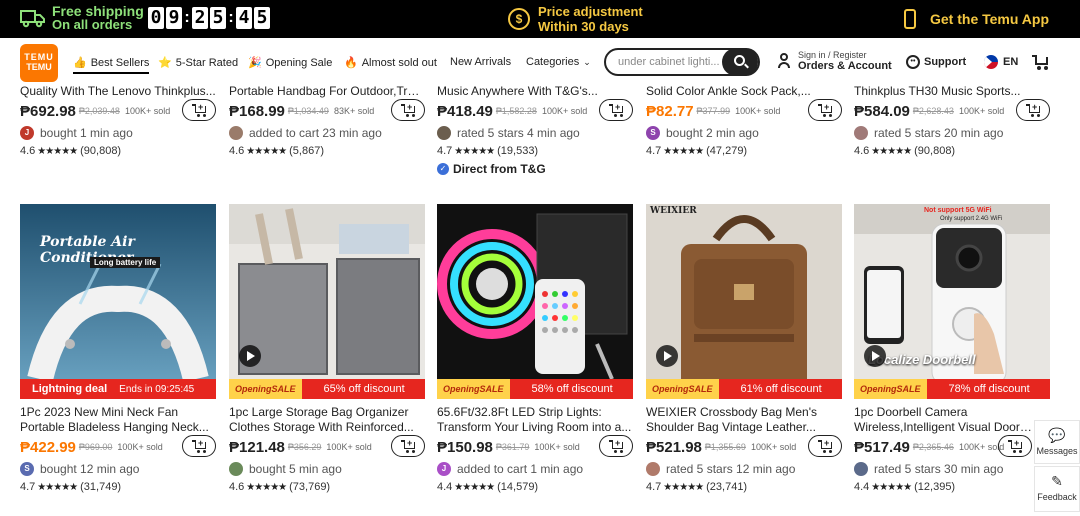 This screenshot has width=1080, height=516. What do you see at coordinates (265, 389) in the screenshot?
I see `opening-sale-badge: Opening SALE` at bounding box center [265, 389].